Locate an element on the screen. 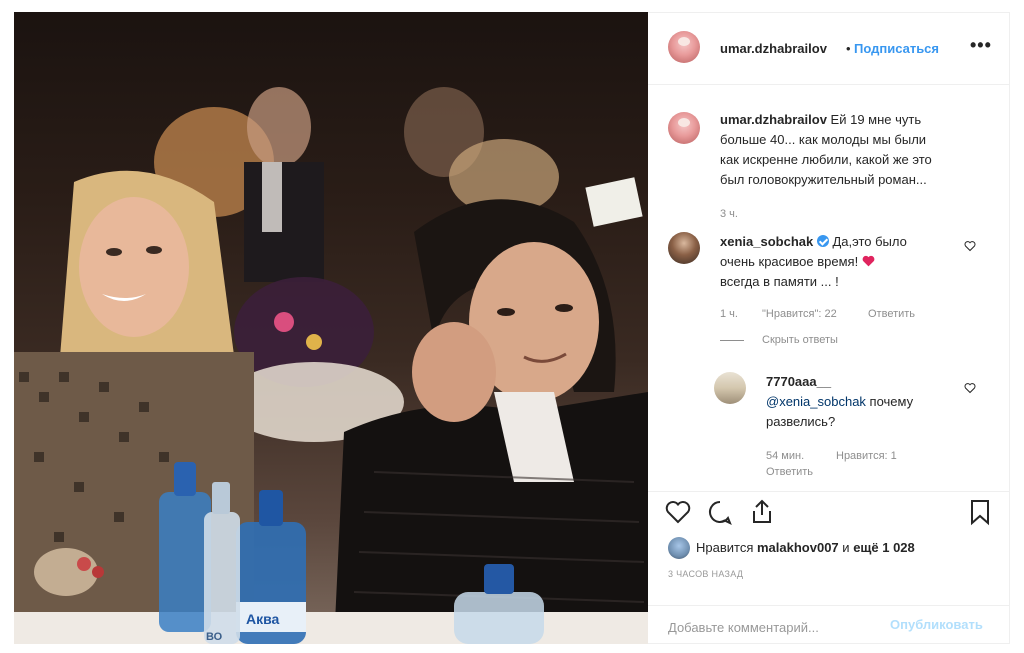  liker-username: malakhov007 is located at coordinates (798, 547).